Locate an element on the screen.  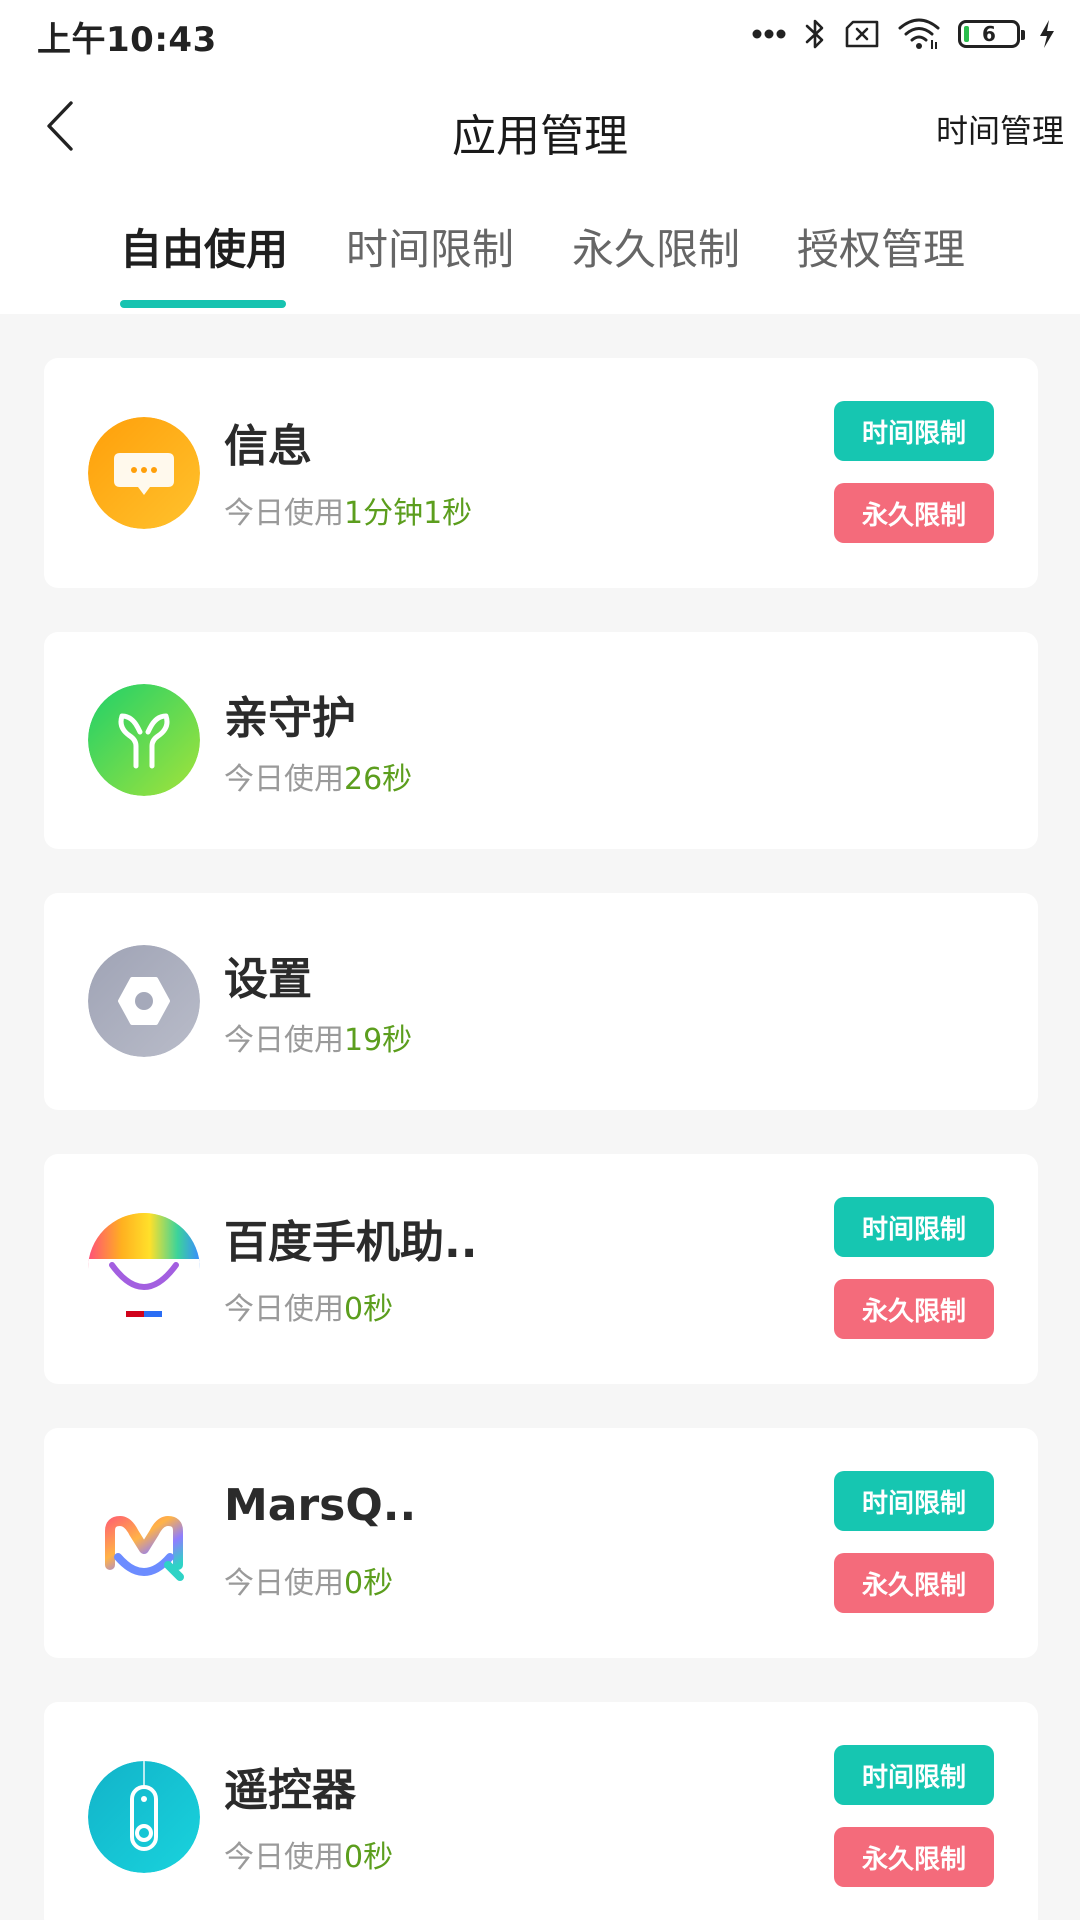
title-bar: 应用管理 时间管理 is located at coordinates (540, 128).